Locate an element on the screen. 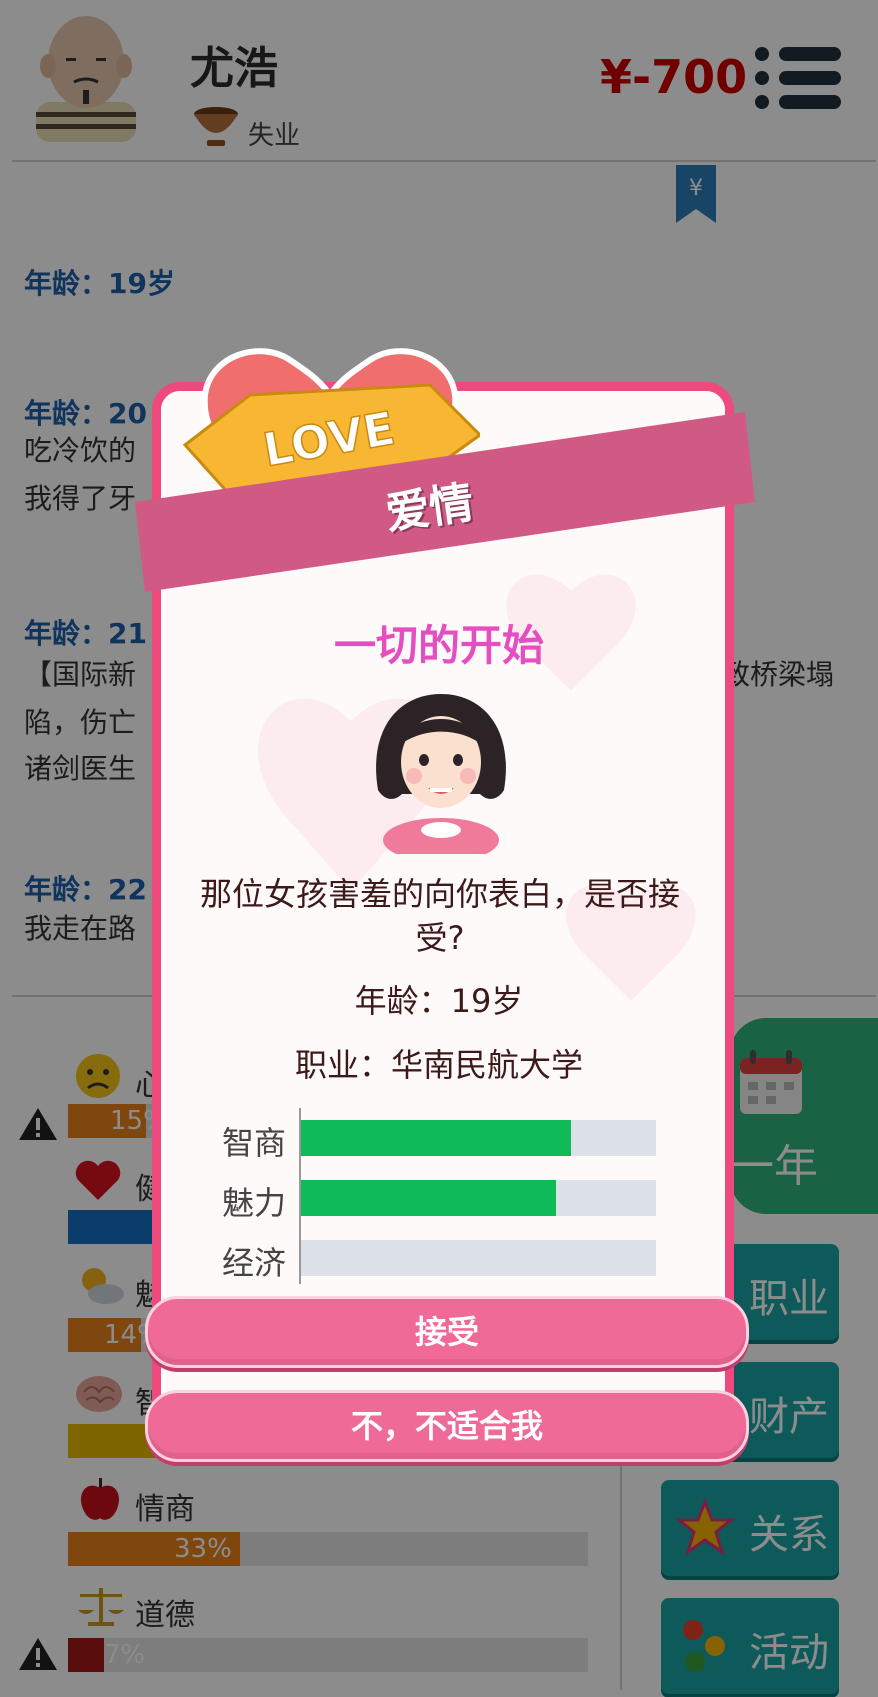  dialog-question: 那位女孩害羞的向你表白，是否接受? is located at coordinates (440, 916).